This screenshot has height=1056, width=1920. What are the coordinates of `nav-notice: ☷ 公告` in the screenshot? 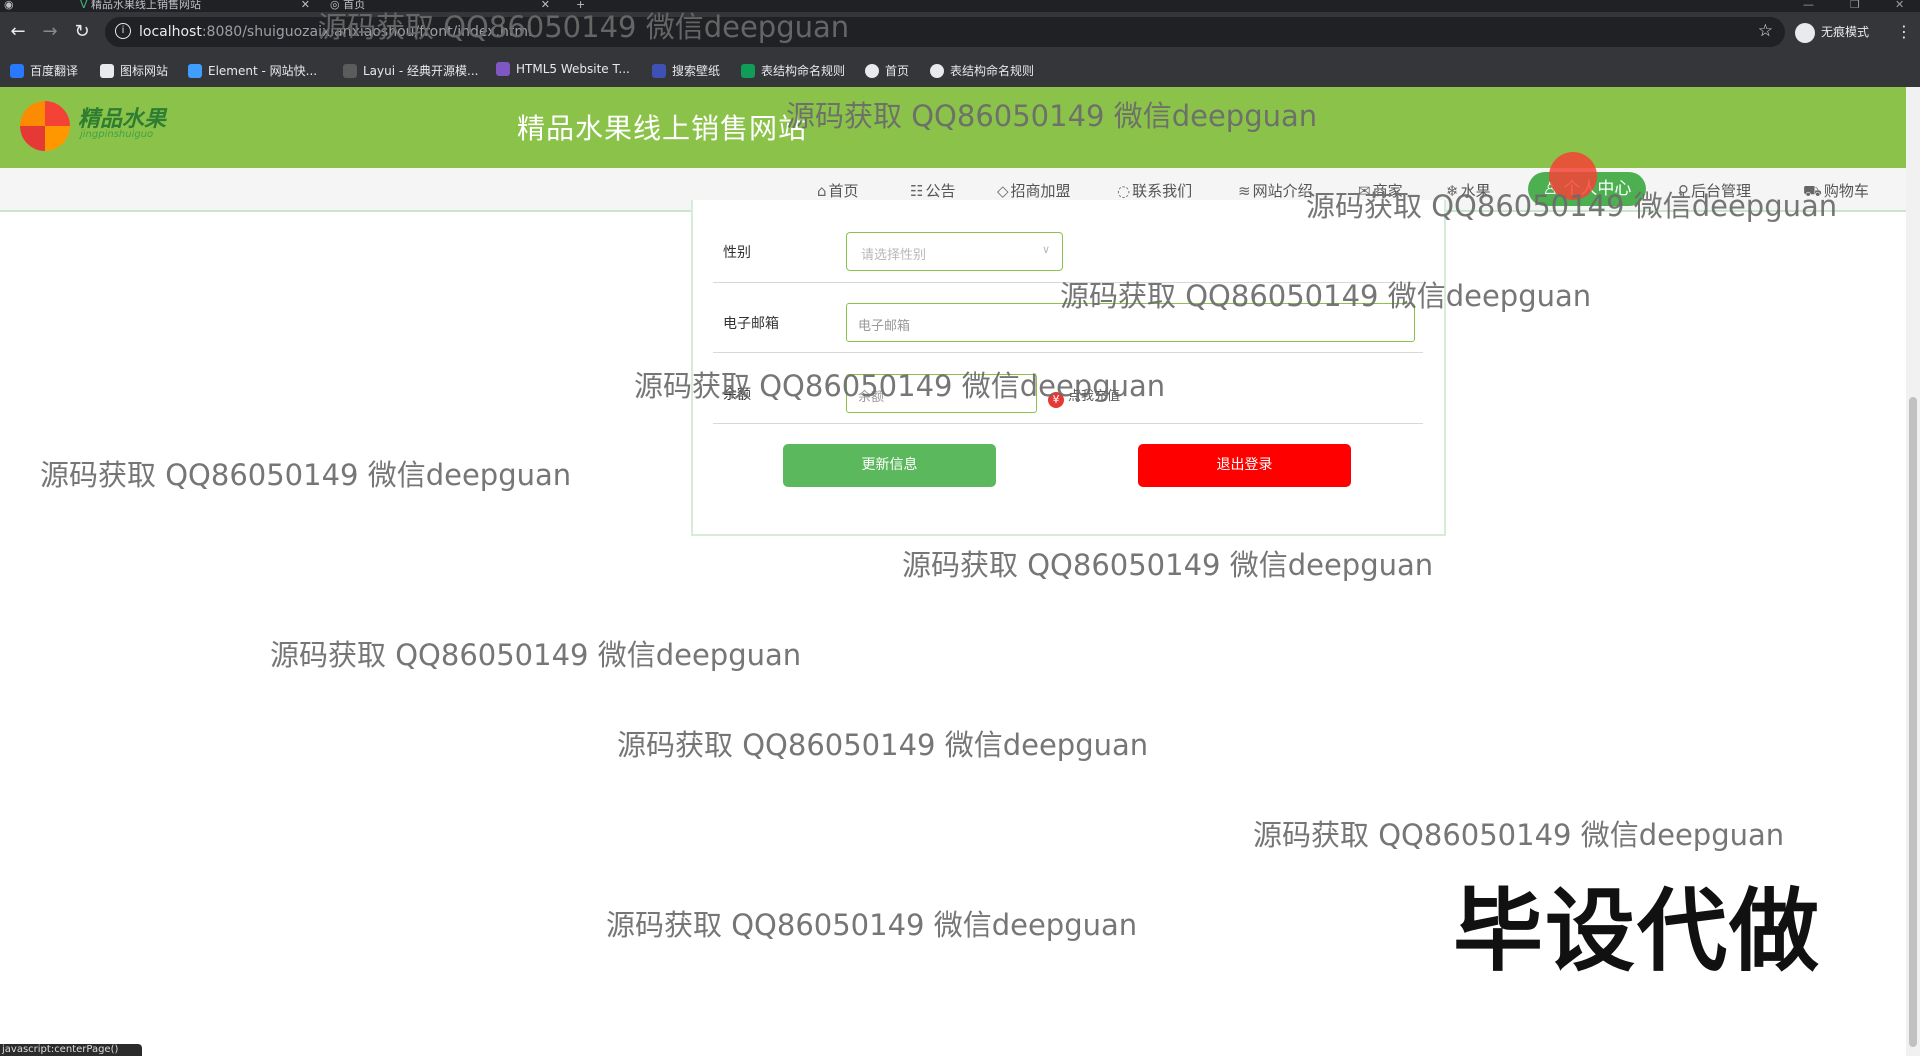 It's located at (932, 190).